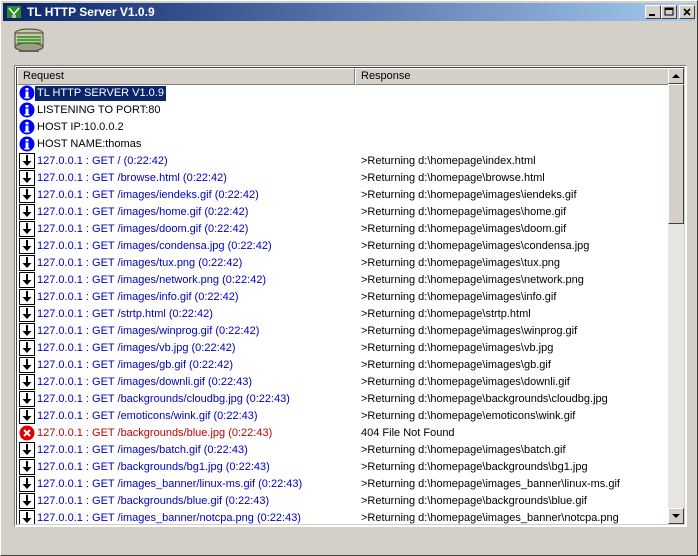 This screenshot has width=698, height=556. Describe the element at coordinates (349, 12) in the screenshot. I see `title-bar: TL HTTP Server V1.0.9` at that location.